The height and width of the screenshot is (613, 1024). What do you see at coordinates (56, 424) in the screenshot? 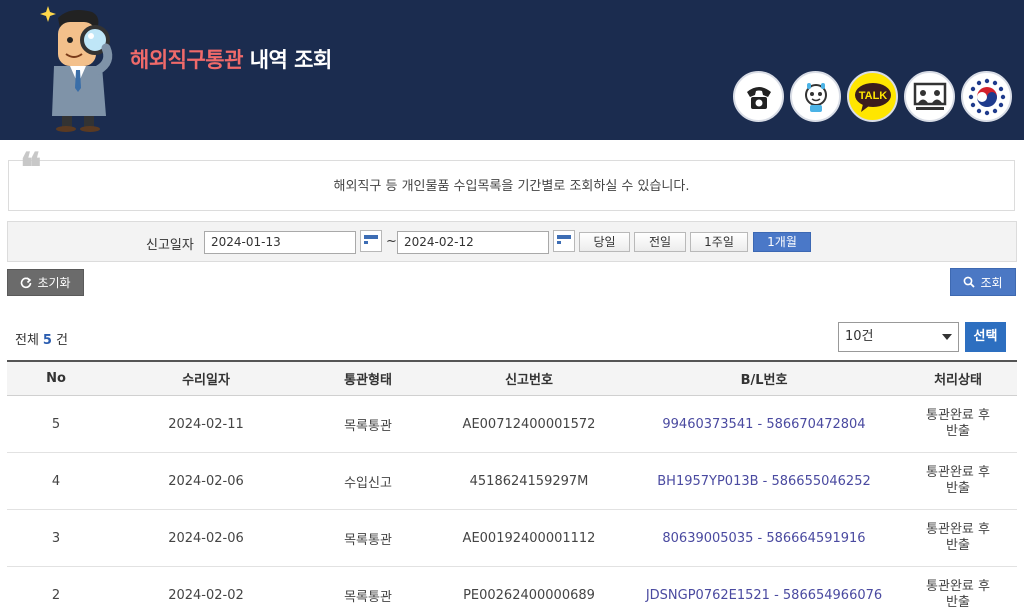
I see `cell-no: 5` at bounding box center [56, 424].